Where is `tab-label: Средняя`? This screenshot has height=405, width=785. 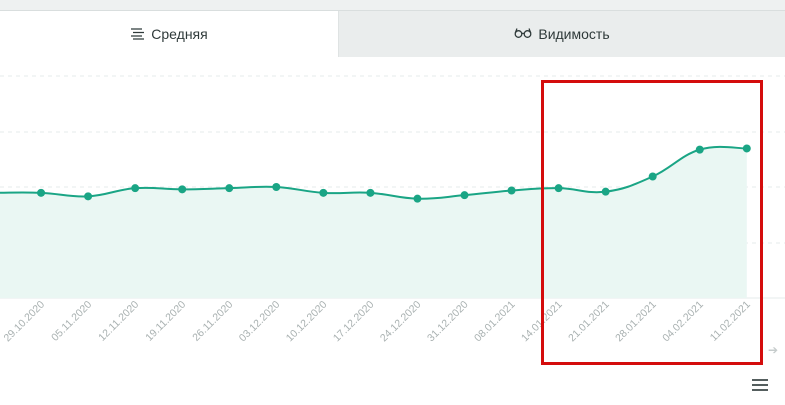 tab-label: Средняя is located at coordinates (179, 34).